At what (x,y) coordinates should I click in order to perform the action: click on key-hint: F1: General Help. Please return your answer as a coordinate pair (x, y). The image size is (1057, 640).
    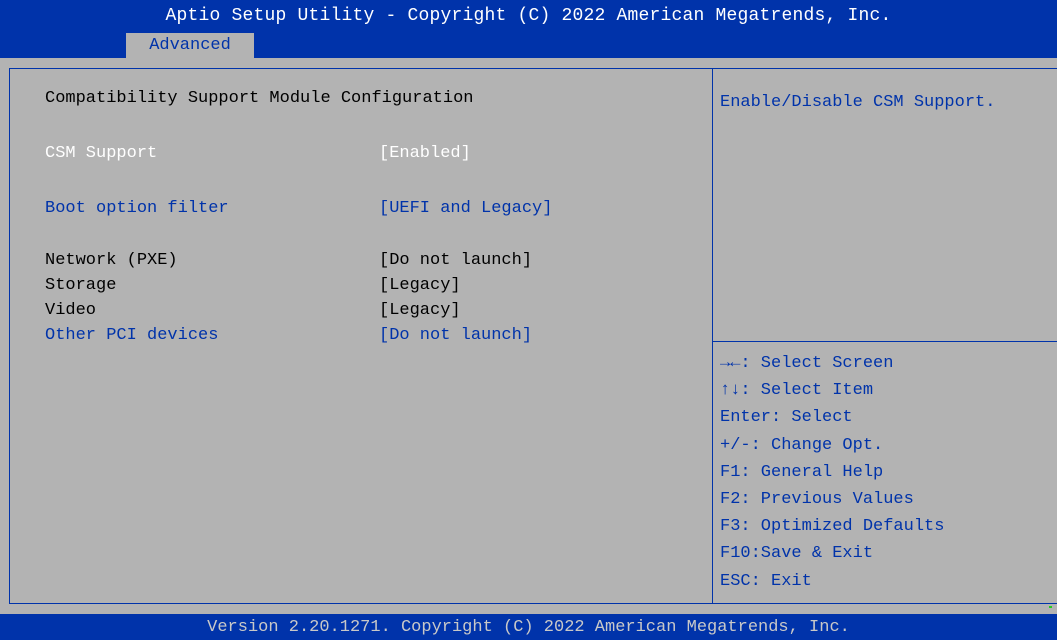
    Looking at the image, I should click on (802, 472).